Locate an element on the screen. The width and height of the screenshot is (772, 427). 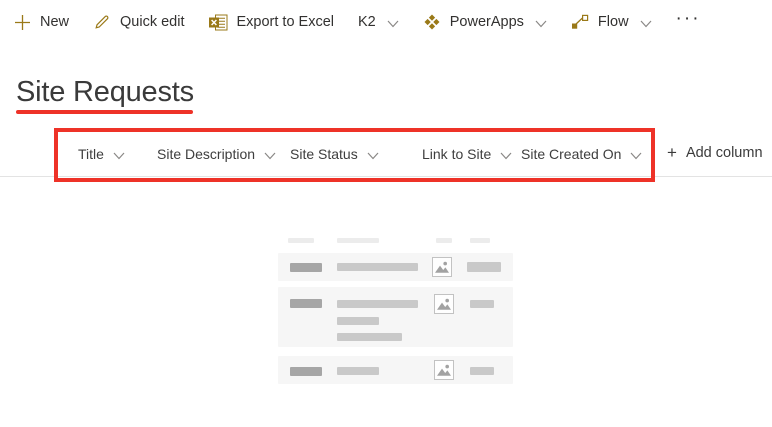
export-to-excel-button: Export to Excel is located at coordinates (271, 22).